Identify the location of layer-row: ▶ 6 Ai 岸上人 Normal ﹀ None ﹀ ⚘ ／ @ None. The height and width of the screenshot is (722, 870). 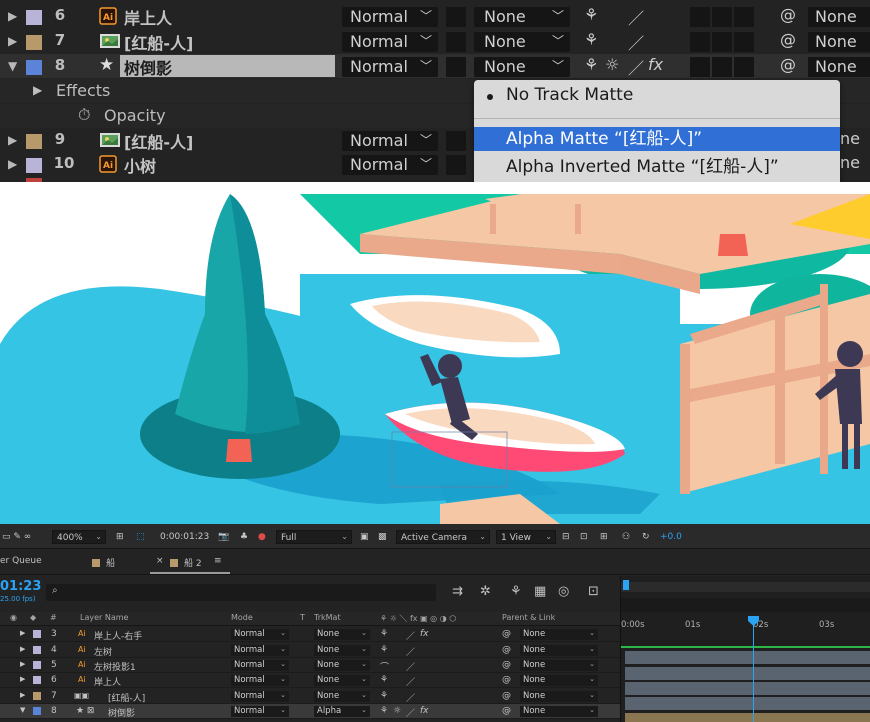
(435, 16).